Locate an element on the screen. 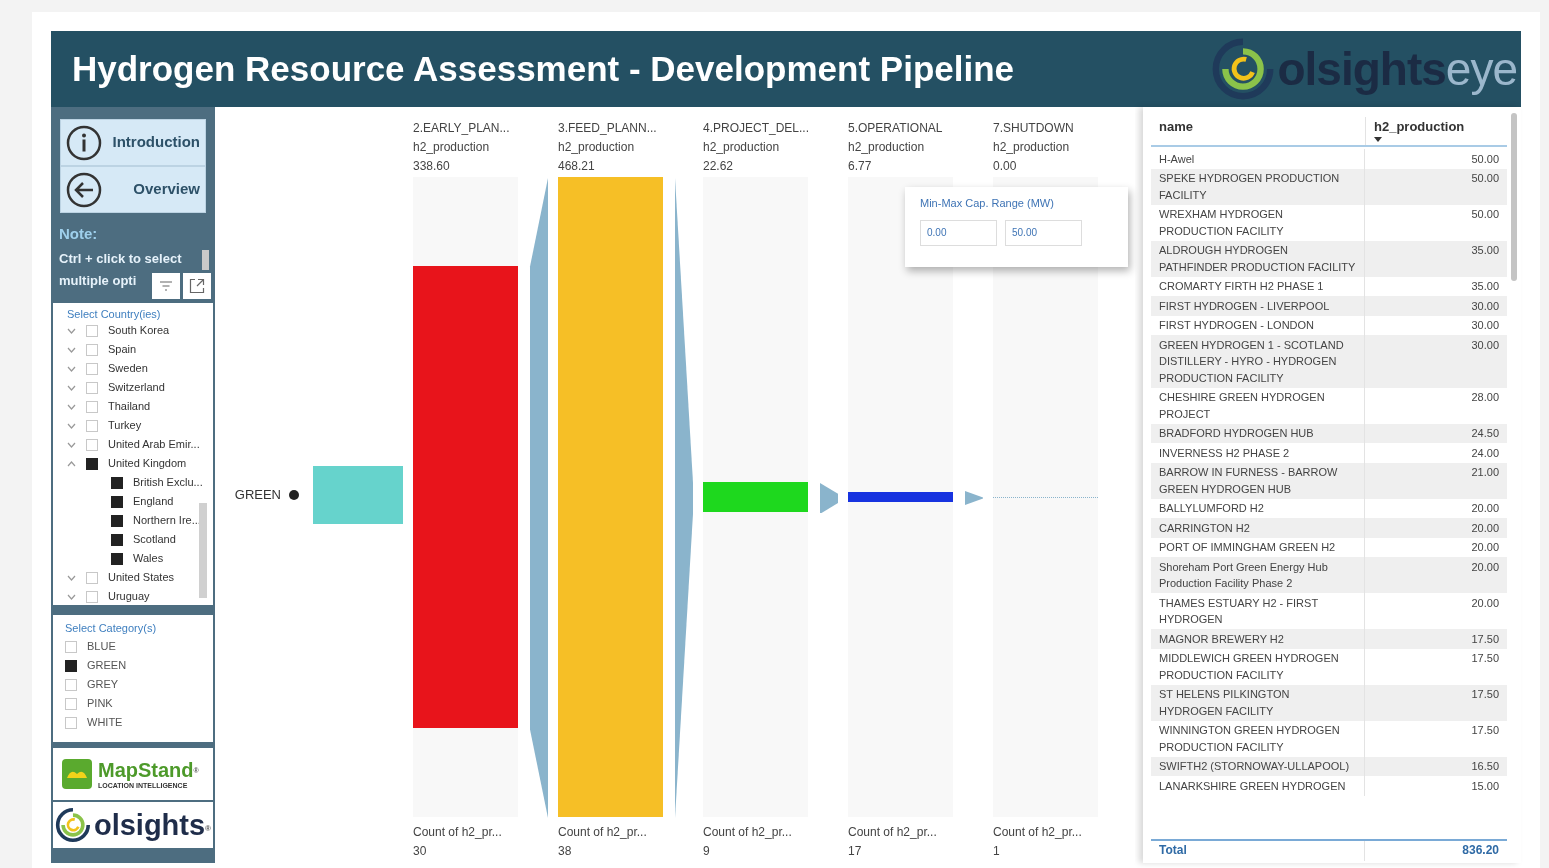  note-text: Ctrl + click to select is located at coordinates (120, 258).